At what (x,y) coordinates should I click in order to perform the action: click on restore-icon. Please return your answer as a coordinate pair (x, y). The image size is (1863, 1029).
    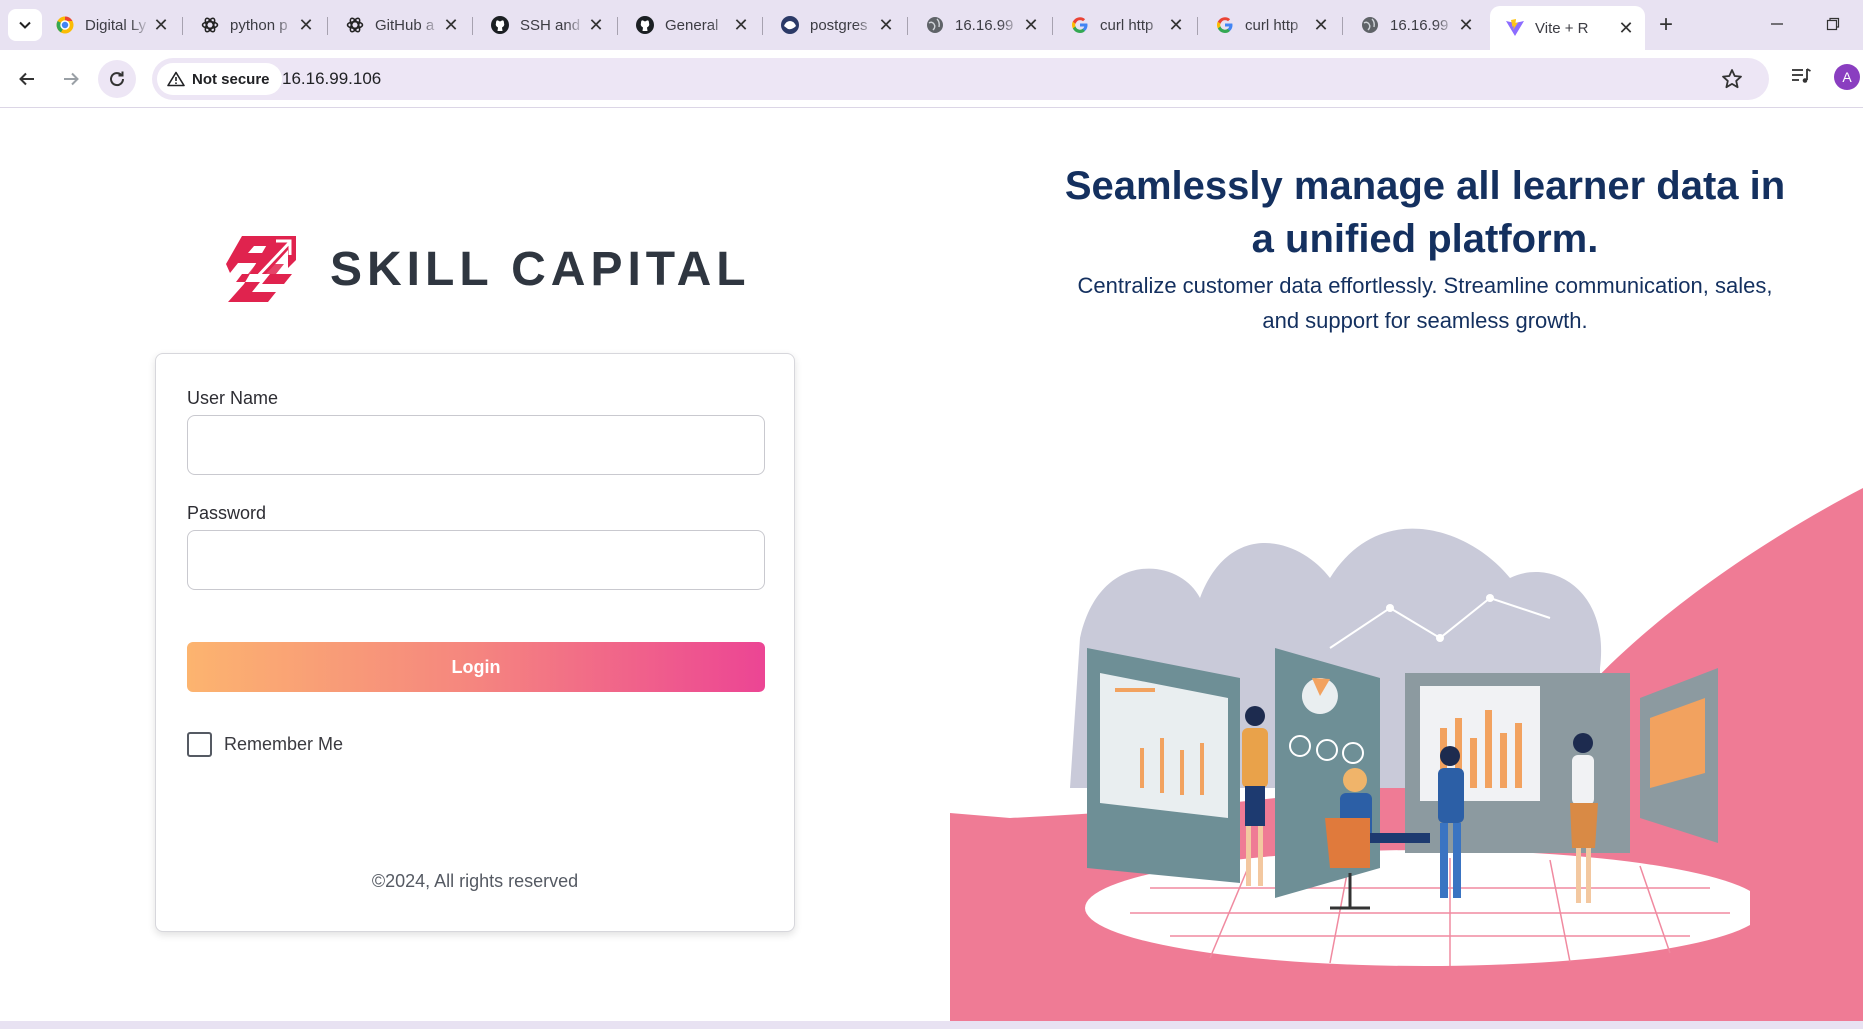
    Looking at the image, I should click on (1833, 24).